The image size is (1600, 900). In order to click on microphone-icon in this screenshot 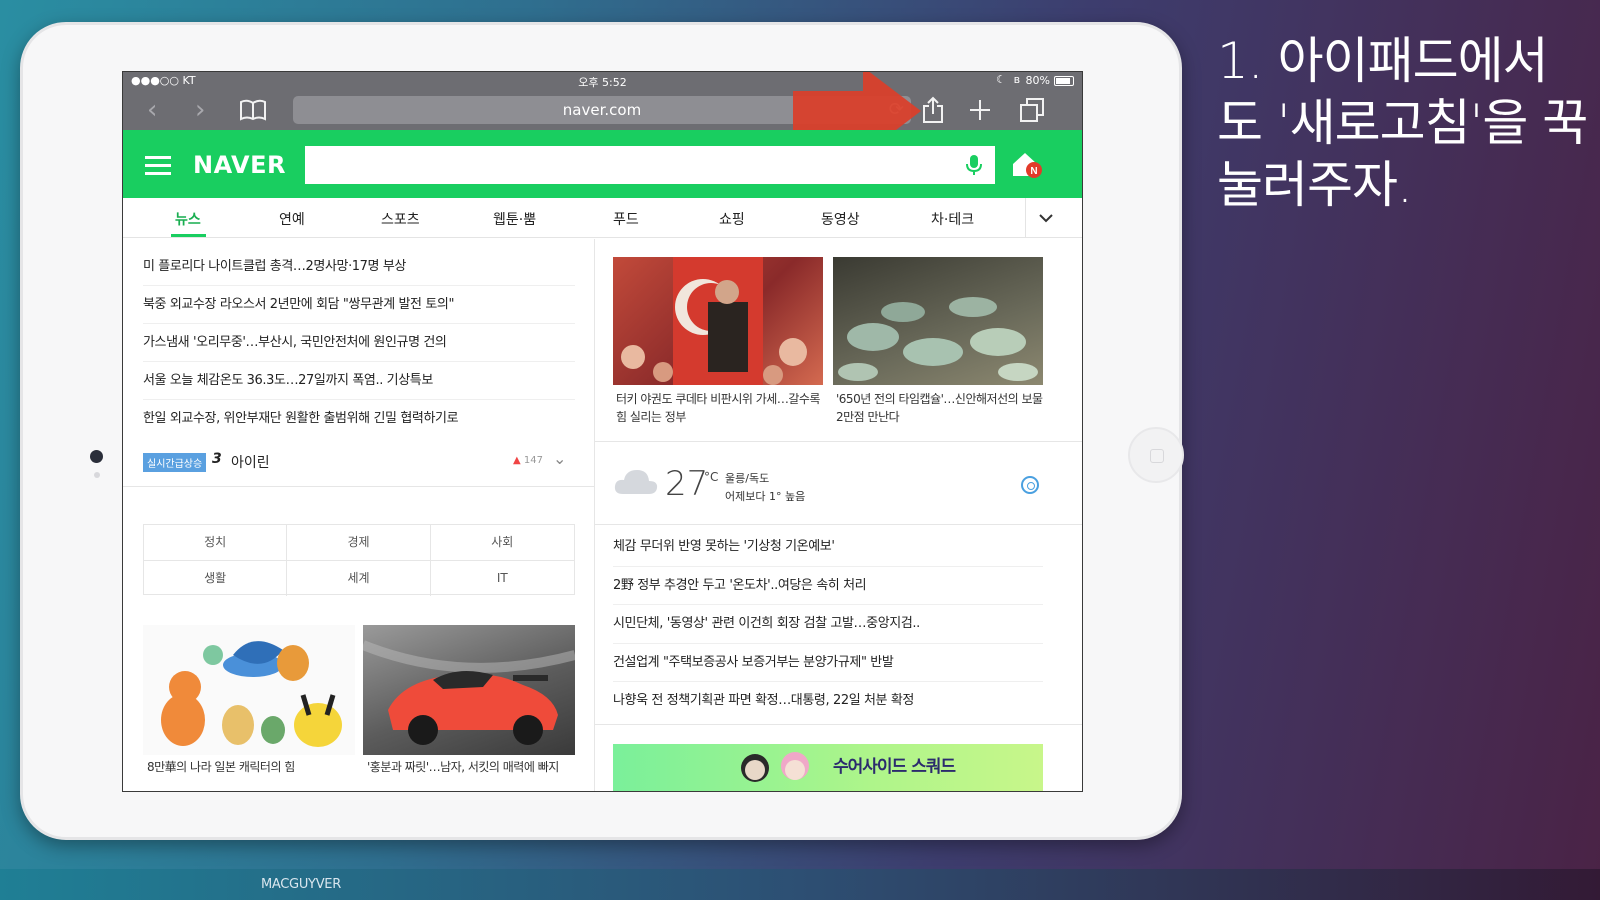, I will do `click(974, 165)`.